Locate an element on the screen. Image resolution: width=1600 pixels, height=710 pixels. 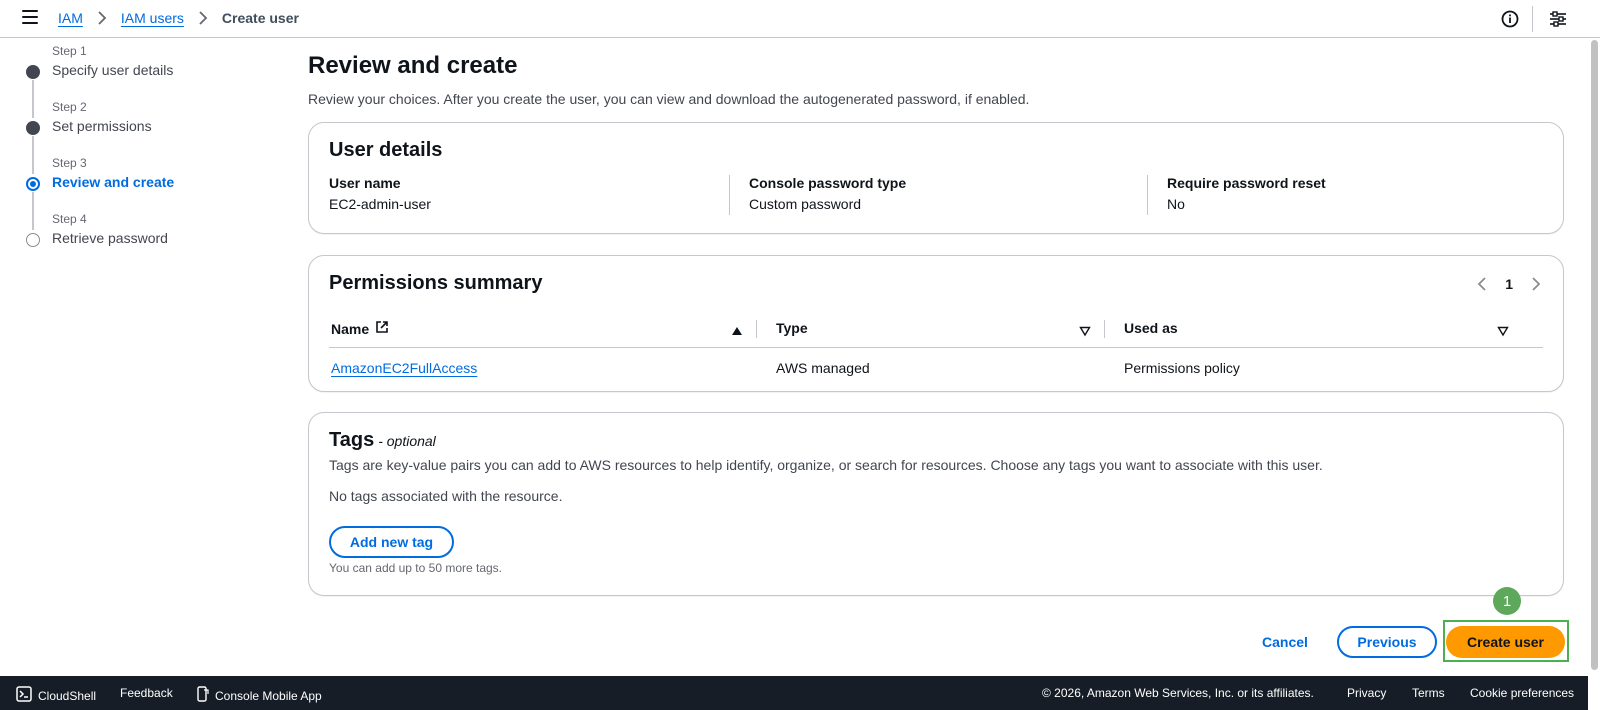
tags-title: Tags - optional is located at coordinates (382, 440).